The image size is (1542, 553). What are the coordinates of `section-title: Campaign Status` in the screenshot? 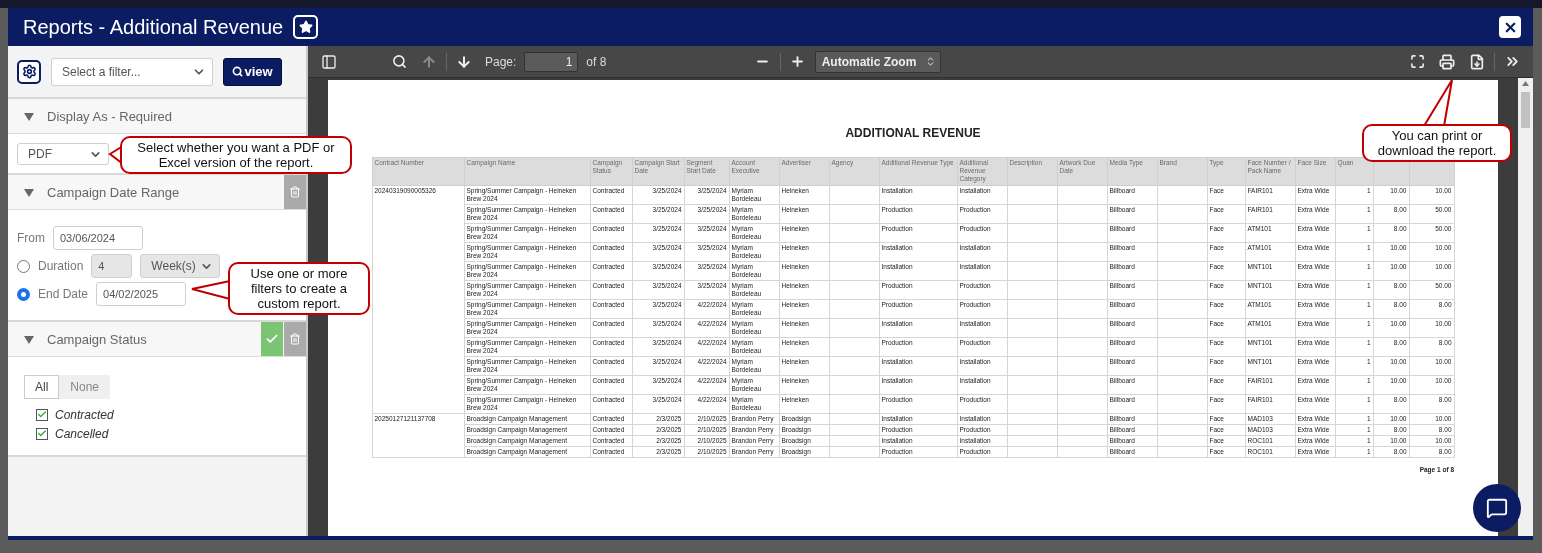 It's located at (97, 339).